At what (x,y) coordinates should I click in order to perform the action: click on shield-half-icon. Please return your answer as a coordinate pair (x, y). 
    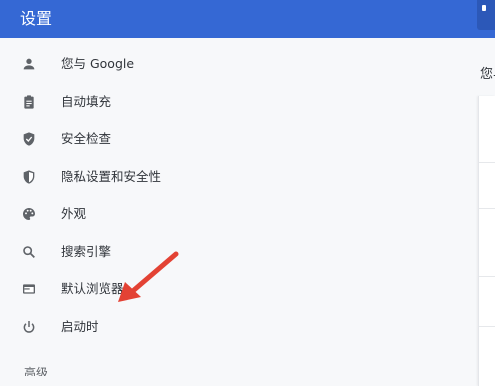
    Looking at the image, I should click on (29, 177).